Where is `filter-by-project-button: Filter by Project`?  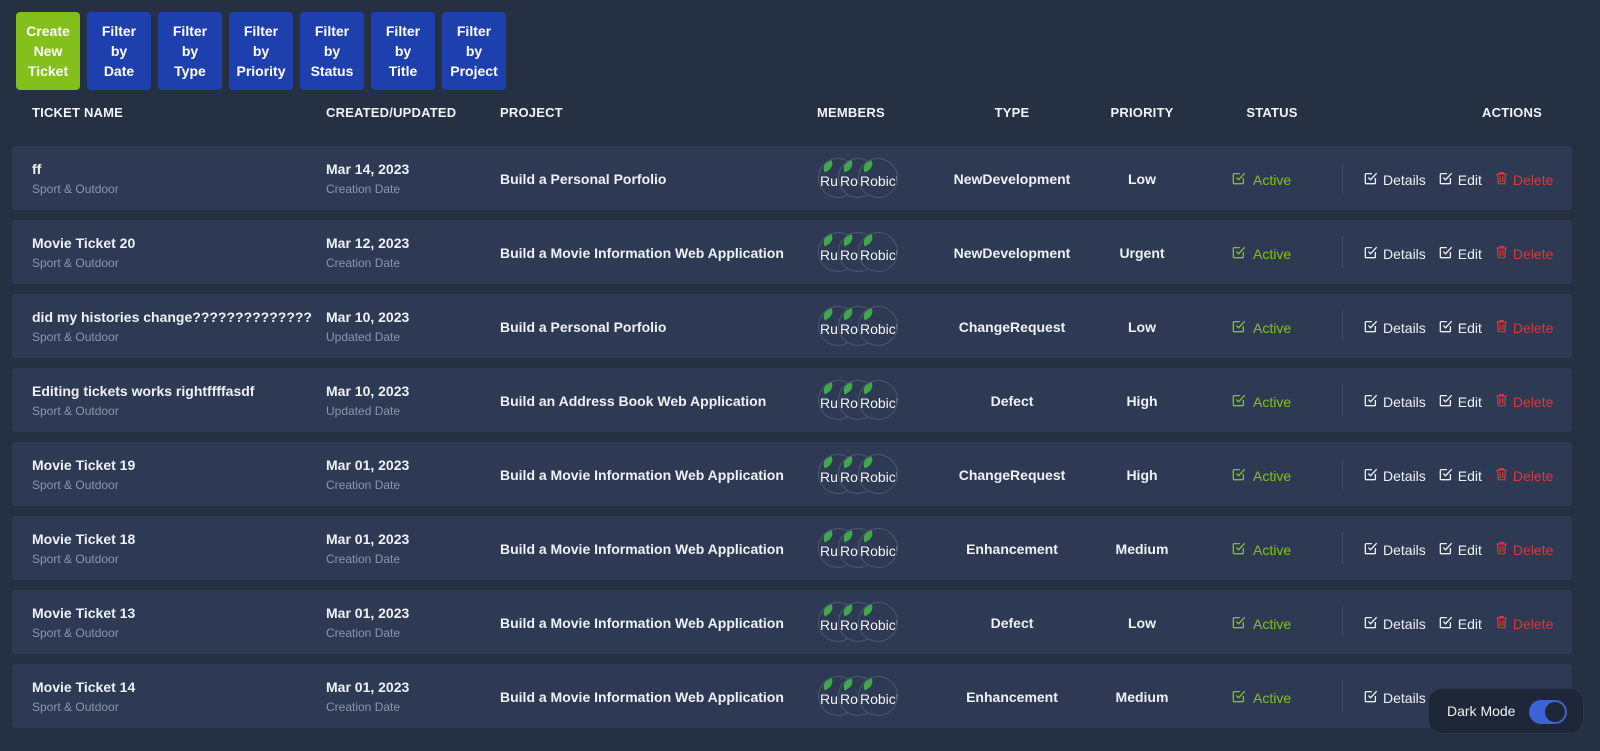 filter-by-project-button: Filter by Project is located at coordinates (474, 51).